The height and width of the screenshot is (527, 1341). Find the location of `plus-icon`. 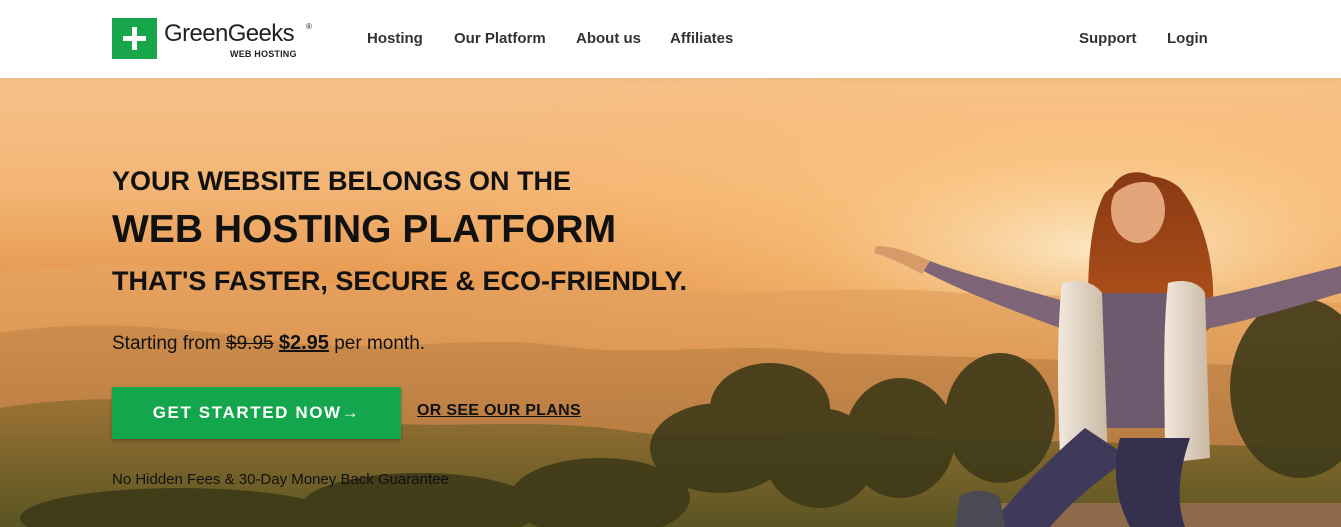

plus-icon is located at coordinates (134, 38).